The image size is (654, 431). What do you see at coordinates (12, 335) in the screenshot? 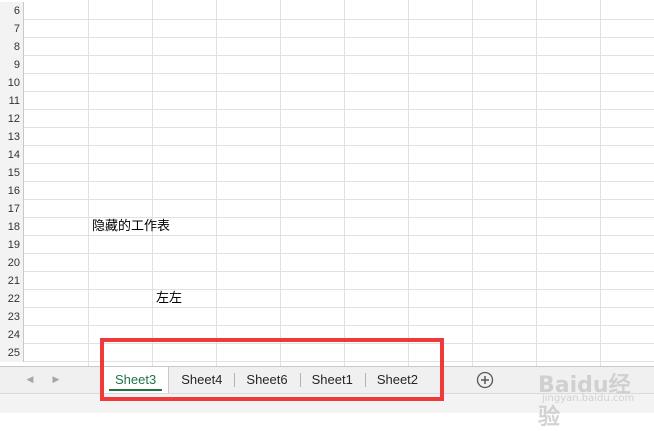
I see `row-header: 24` at bounding box center [12, 335].